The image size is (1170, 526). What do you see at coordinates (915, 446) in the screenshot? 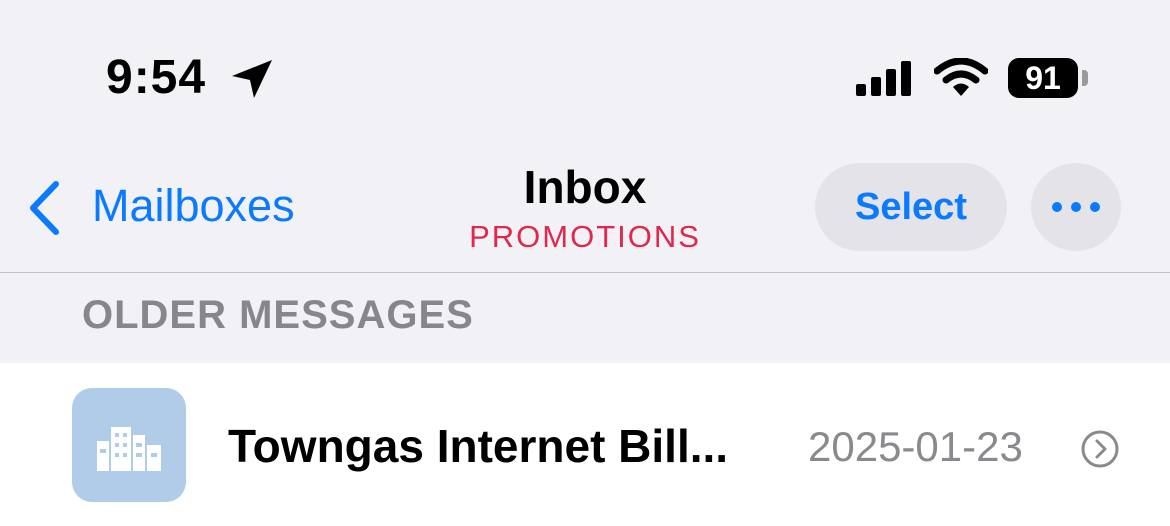
I see `message-date: 2025-01-23` at bounding box center [915, 446].